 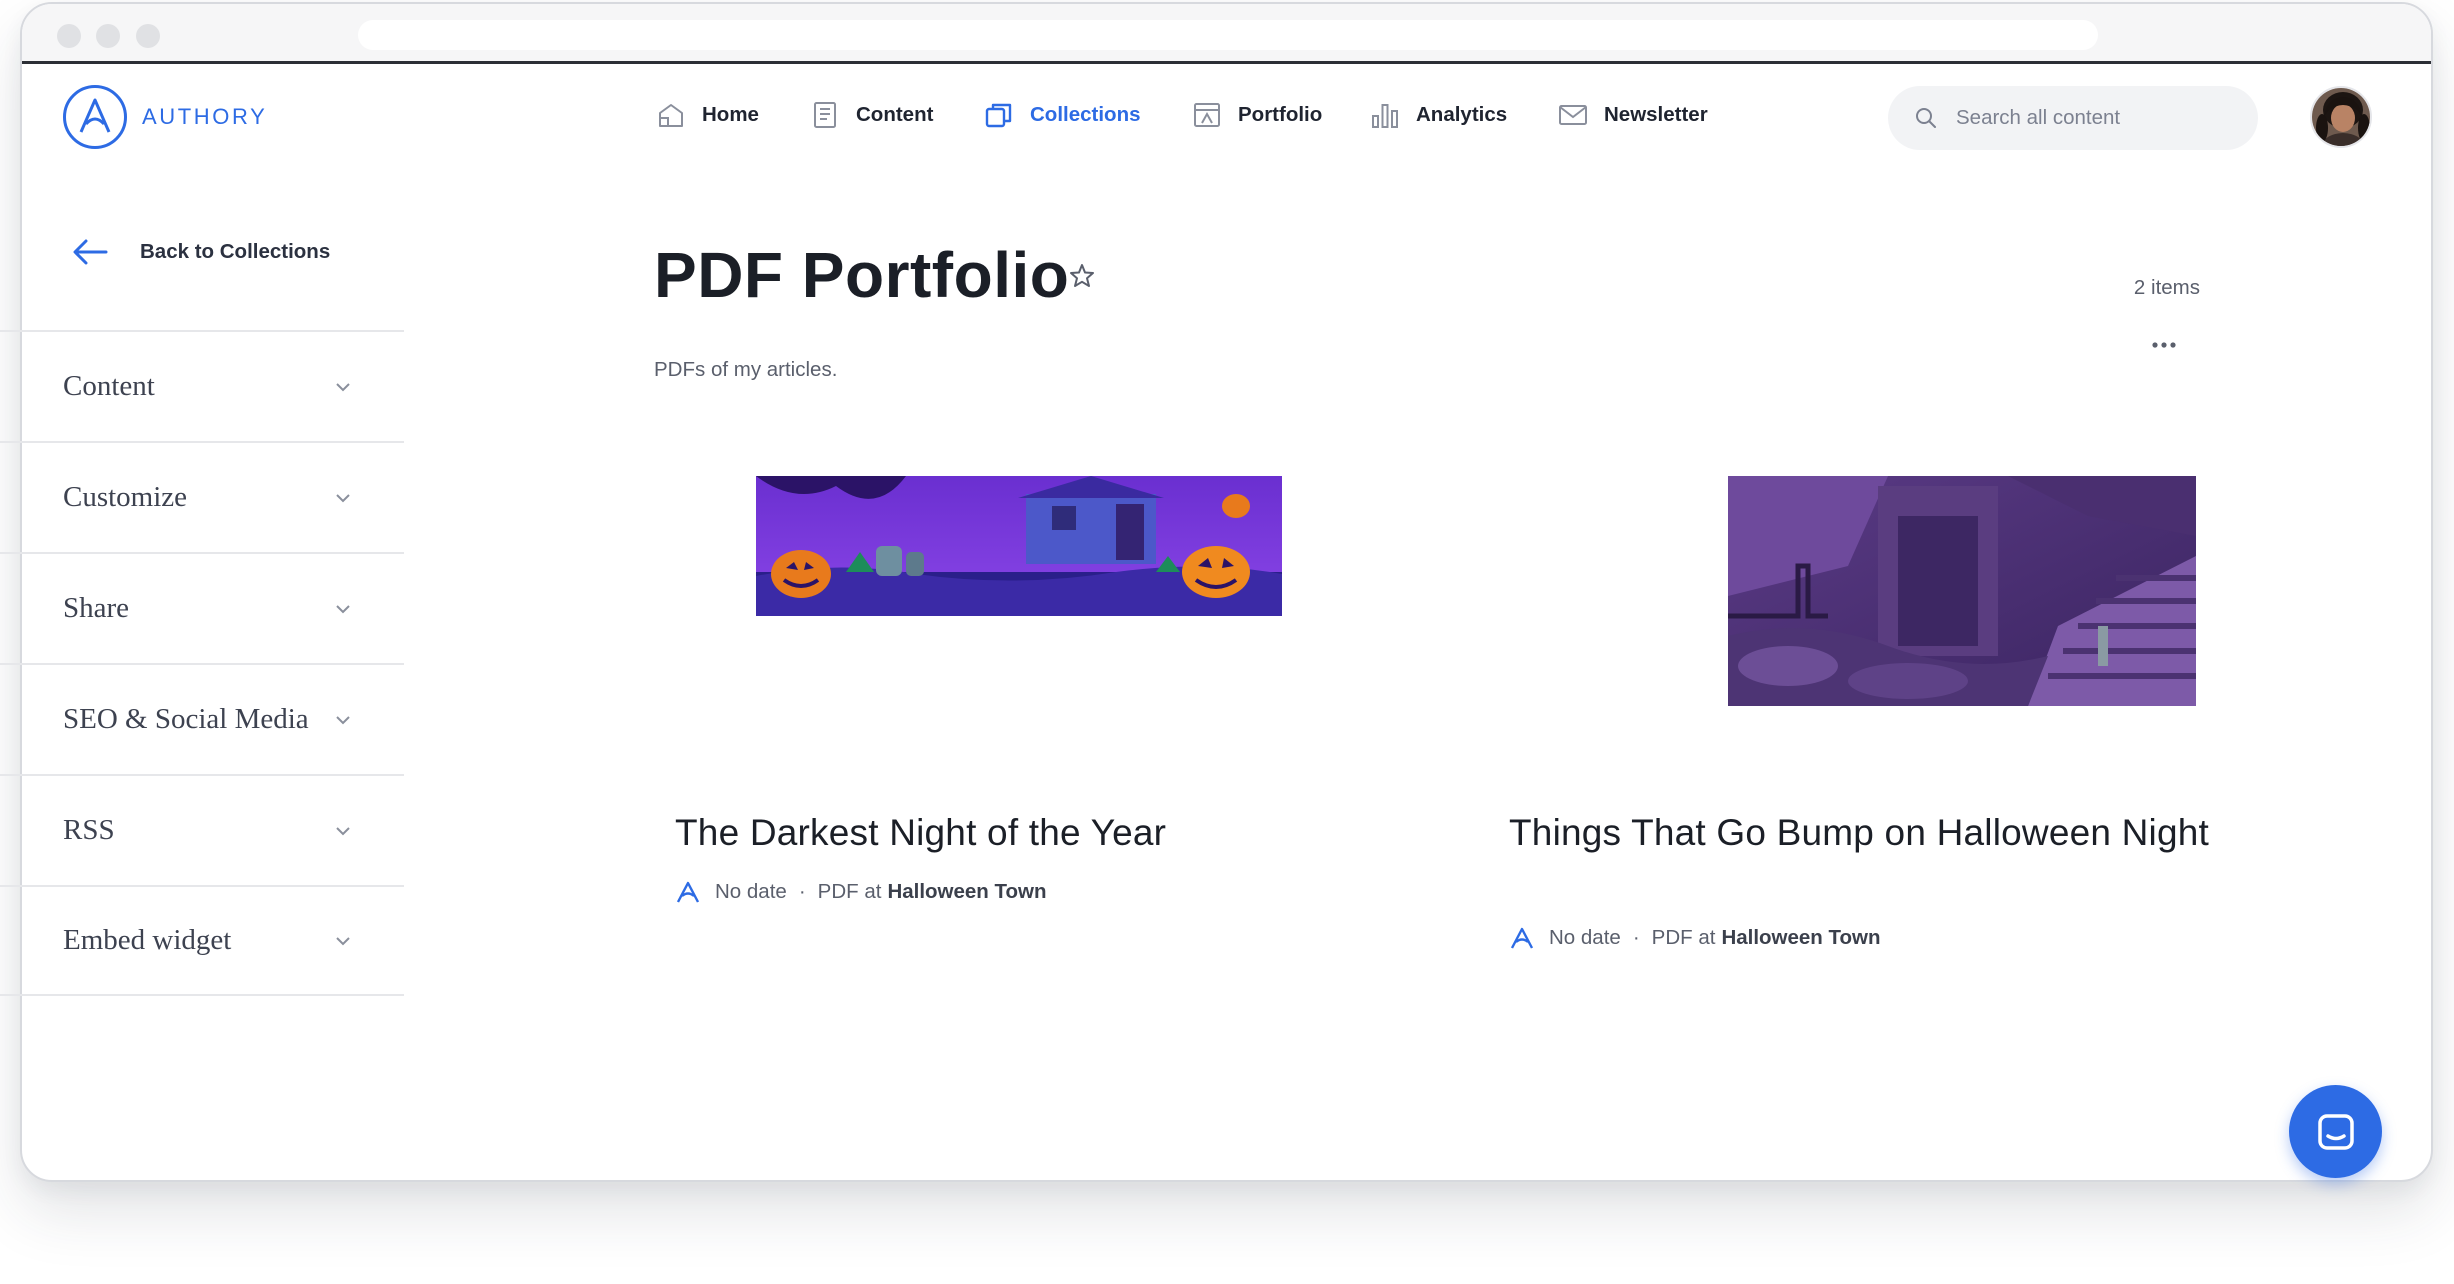 I want to click on address-bar, so click(x=1228, y=35).